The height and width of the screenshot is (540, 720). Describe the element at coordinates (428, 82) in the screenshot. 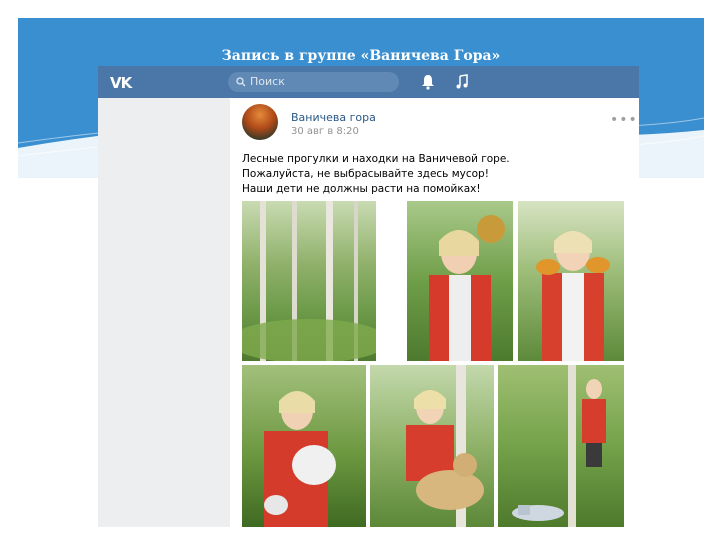

I see `bell-icon` at that location.